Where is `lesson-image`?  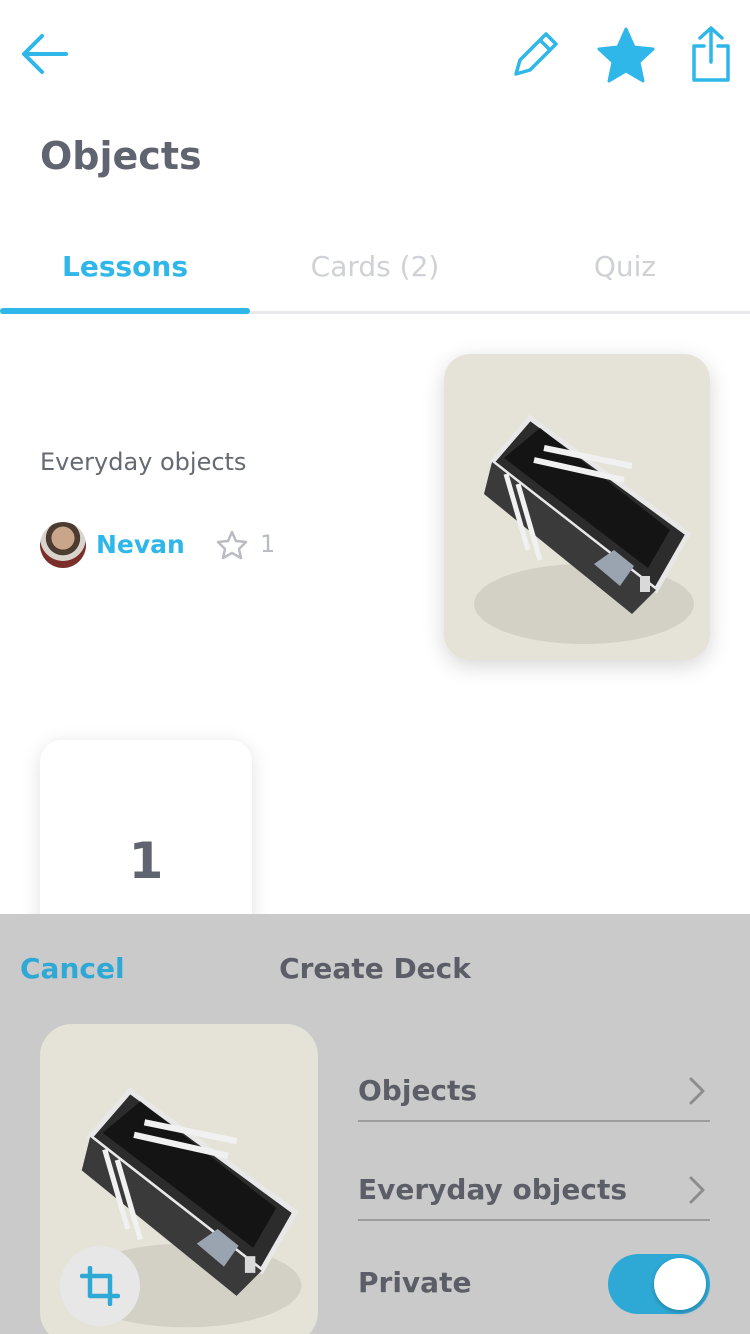
lesson-image is located at coordinates (577, 507).